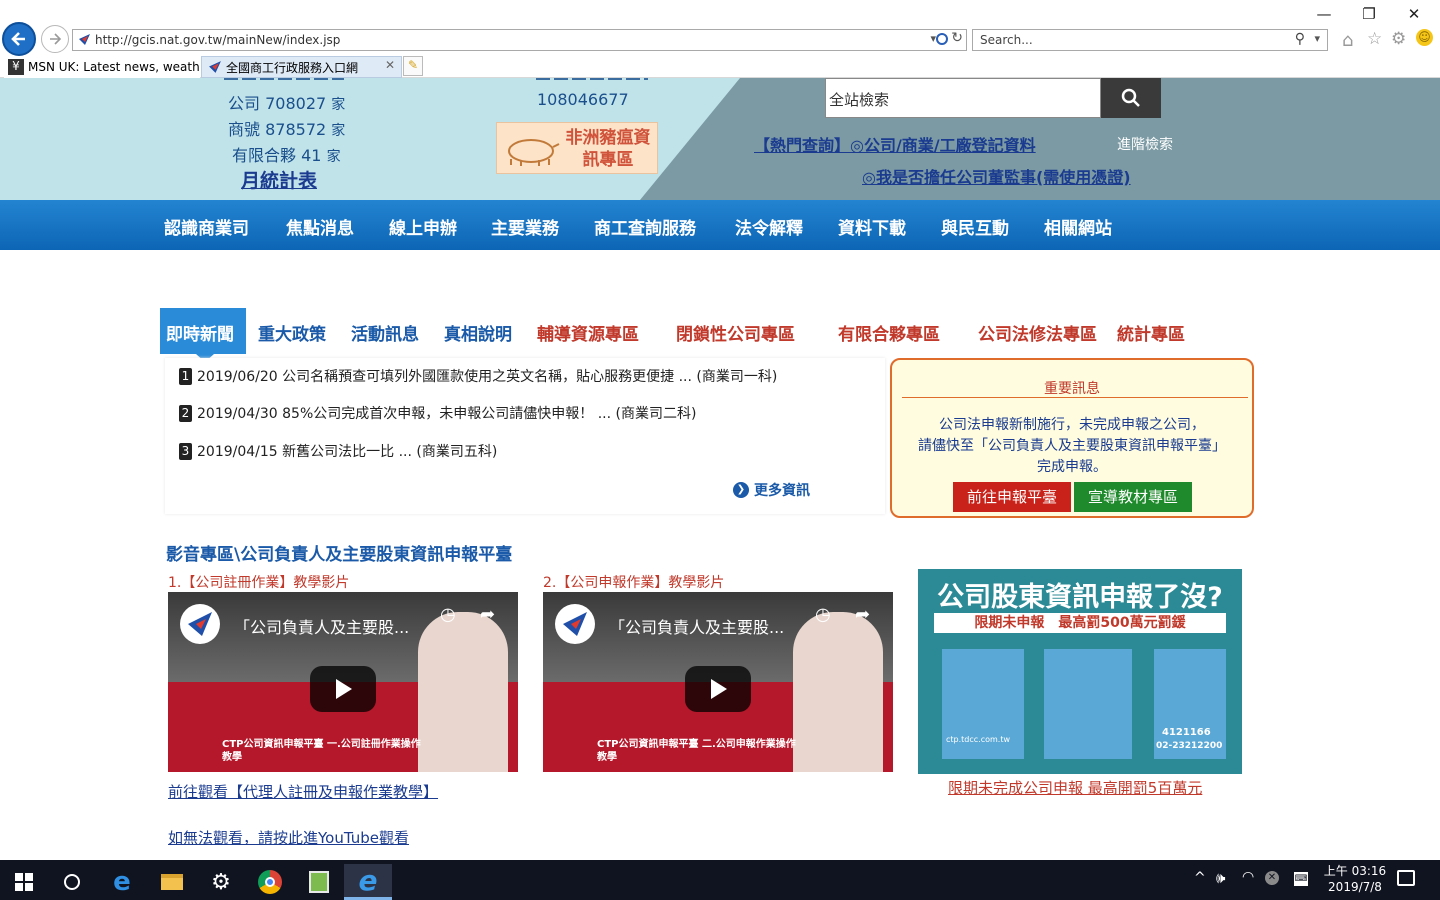 This screenshot has height=900, width=1440. What do you see at coordinates (889, 332) in the screenshot?
I see `tab-partnership: 有限合夥專區` at bounding box center [889, 332].